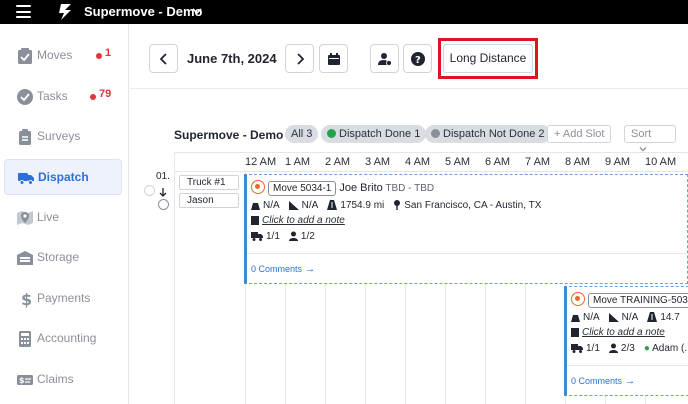 Image resolution: width=688 pixels, height=404 pixels. Describe the element at coordinates (494, 134) in the screenshot. I see `filter-label: Dispatch Not Done 2` at that location.